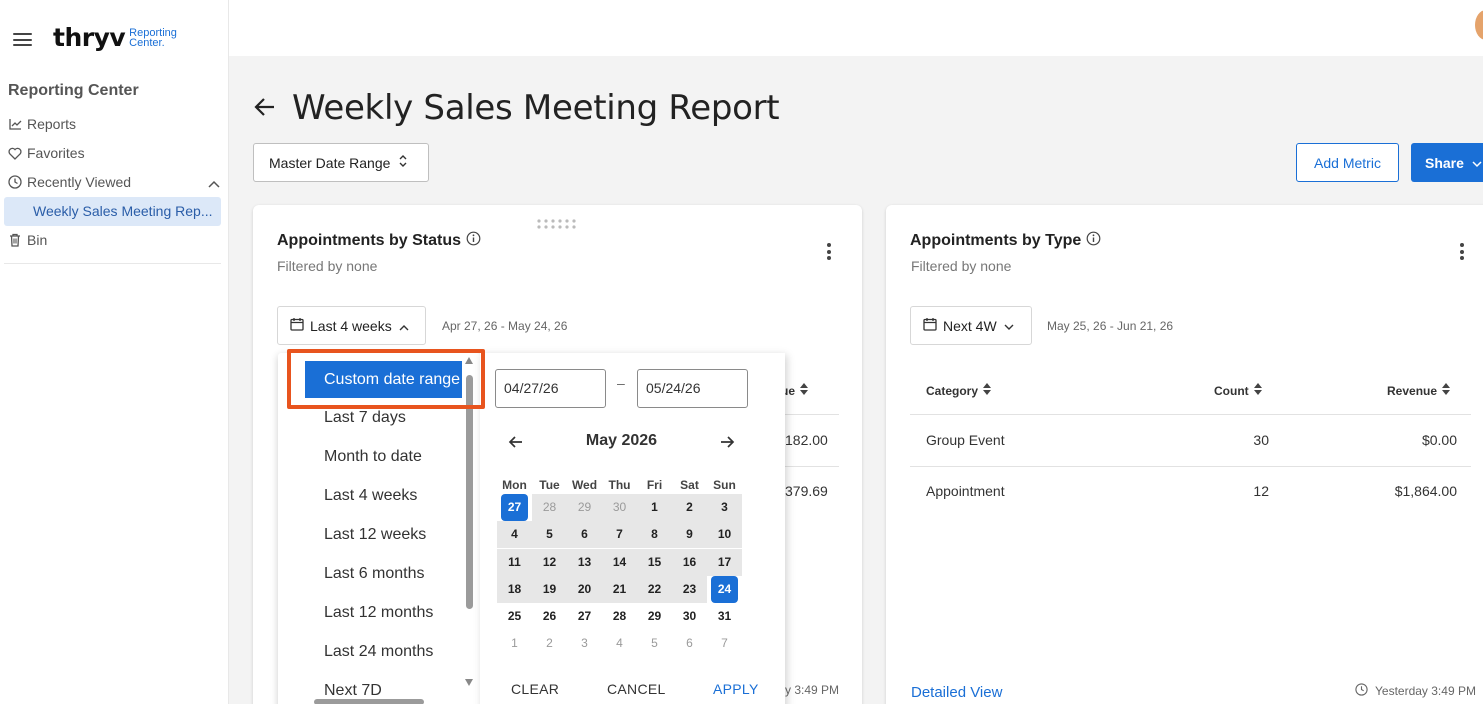  Describe the element at coordinates (795, 390) in the screenshot. I see `column-header-revenue: ue` at that location.